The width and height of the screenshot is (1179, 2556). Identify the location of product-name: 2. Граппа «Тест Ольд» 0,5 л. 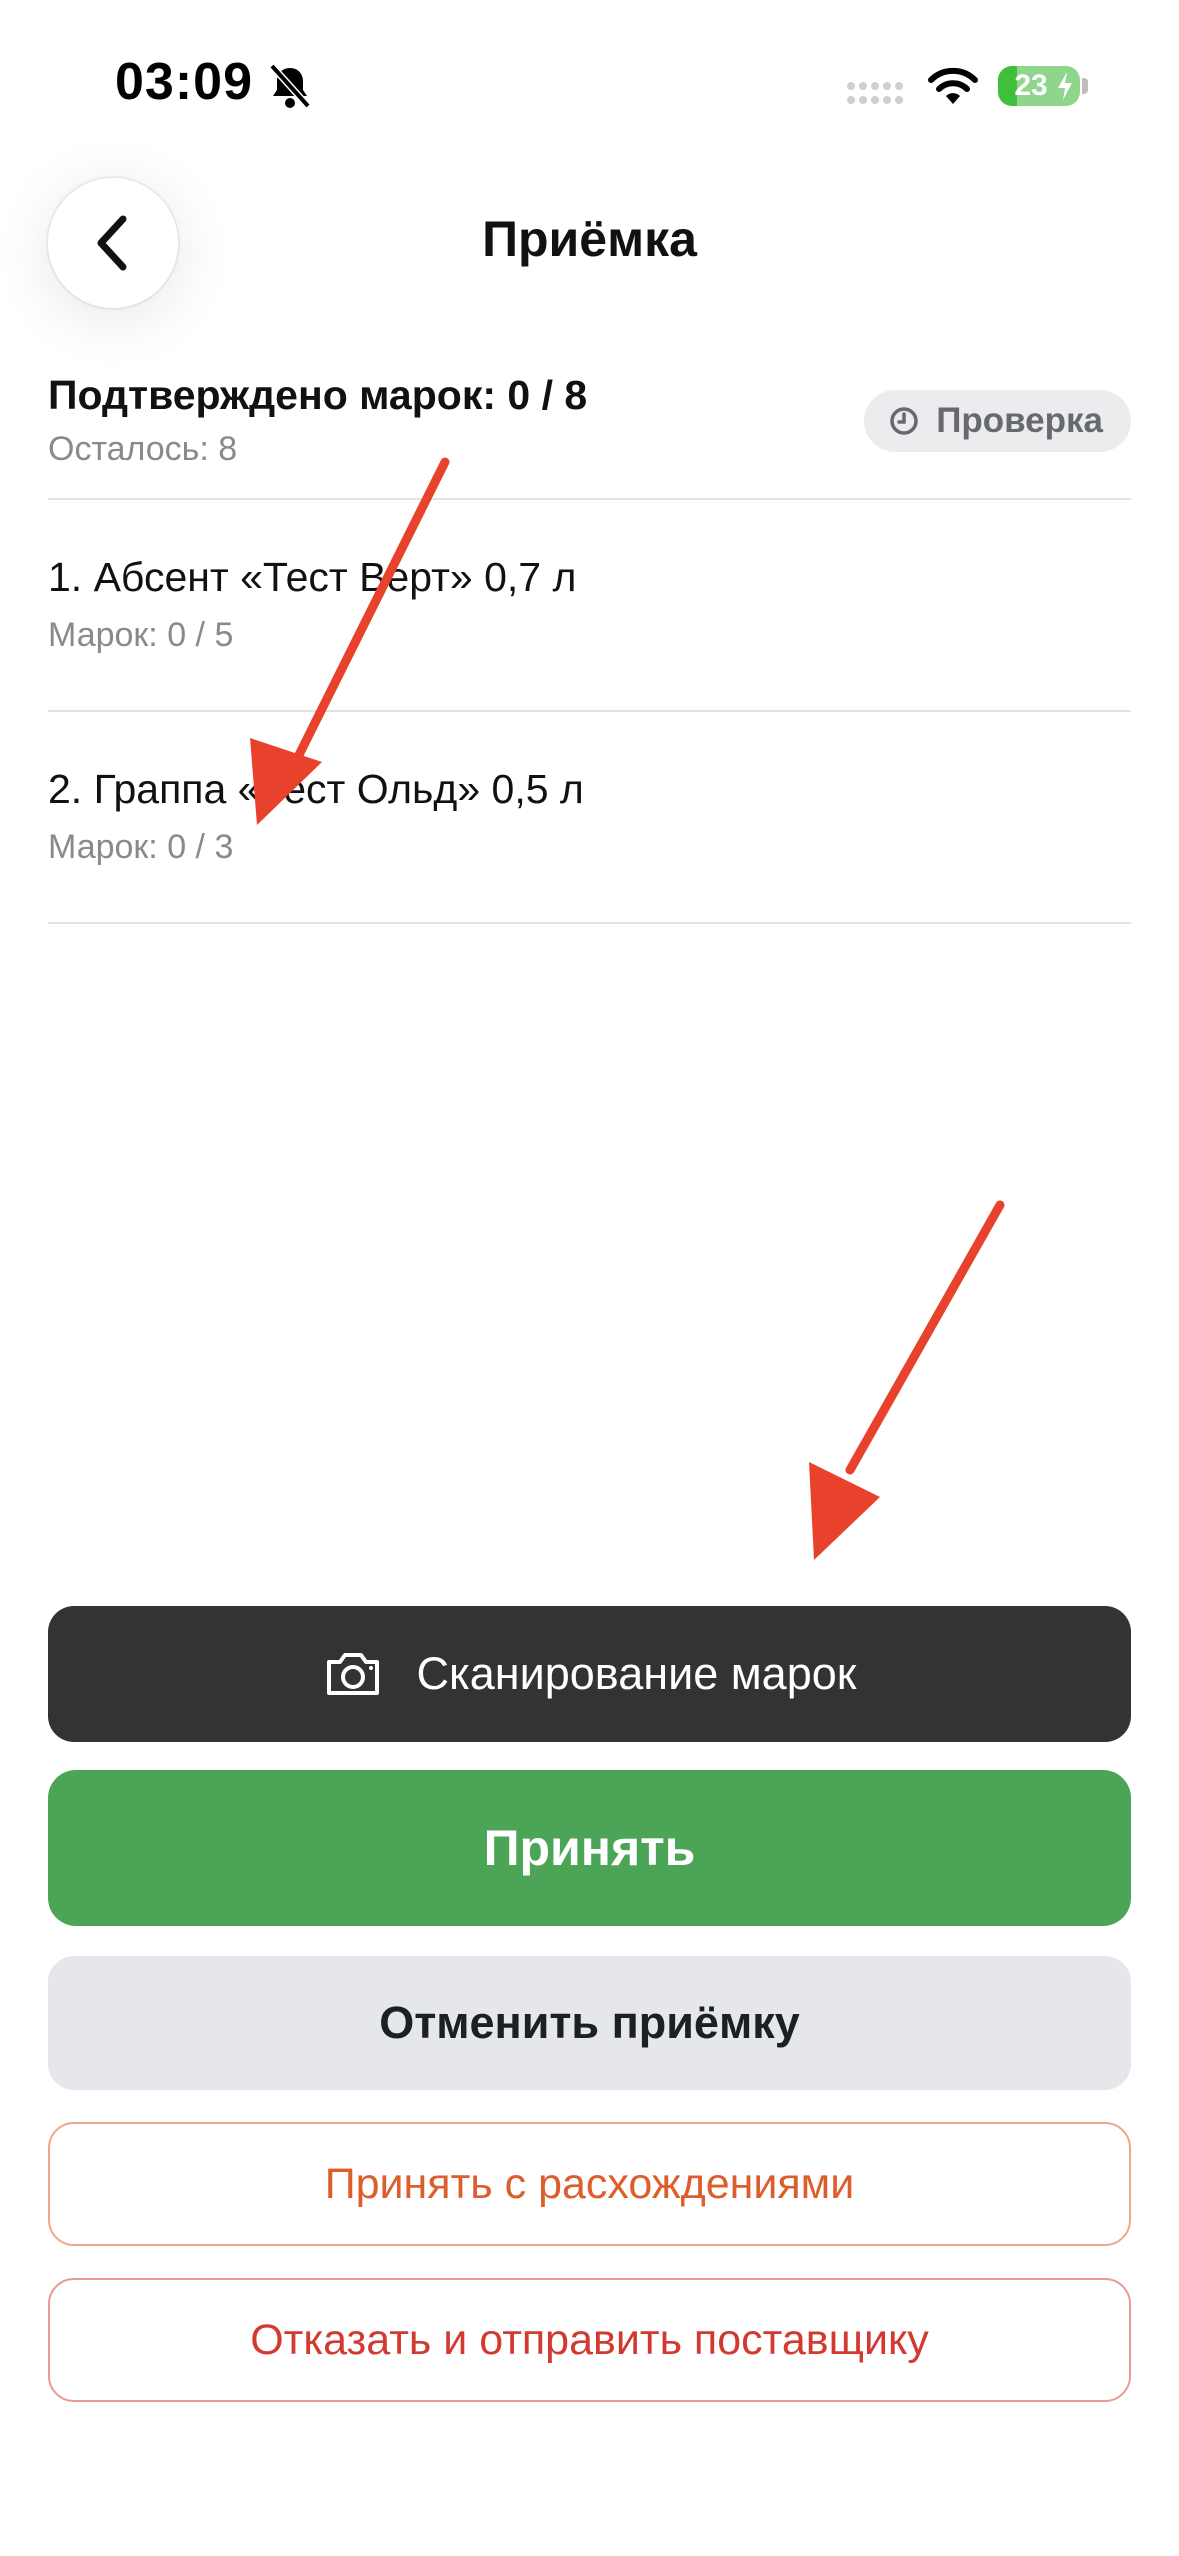
(316, 789).